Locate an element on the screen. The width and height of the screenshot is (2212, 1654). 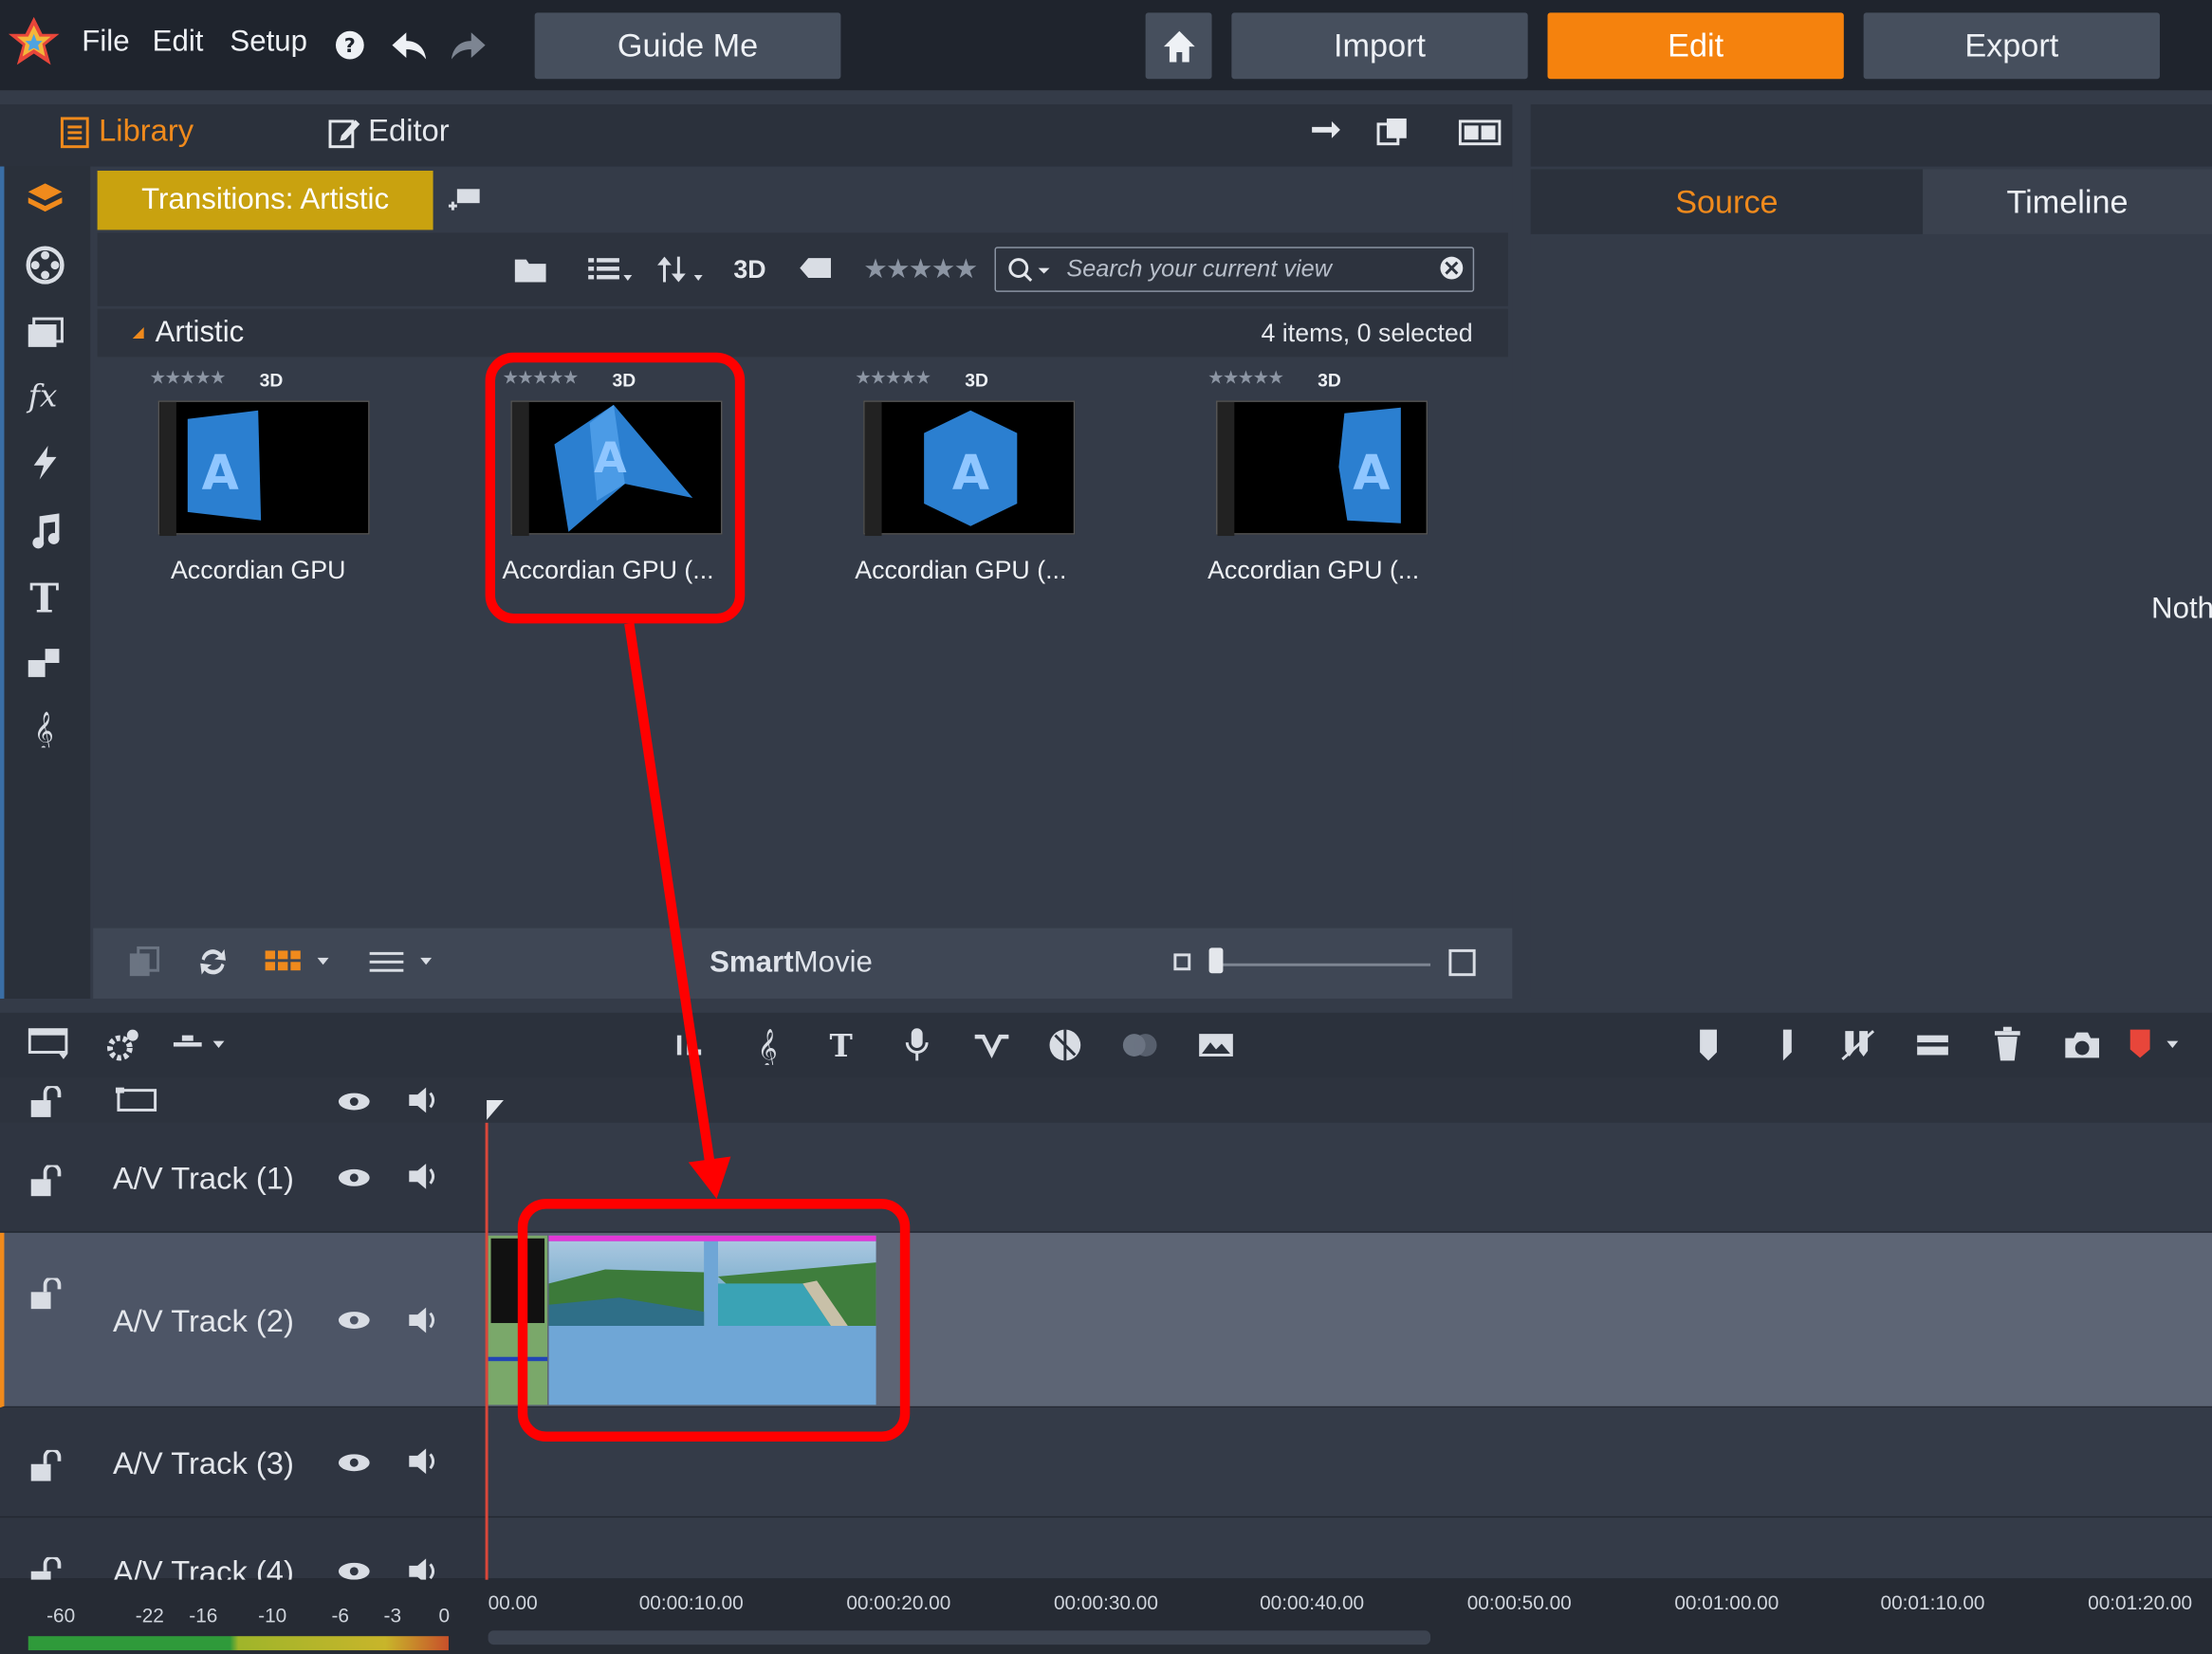
tab-source: Source is located at coordinates (1727, 201).